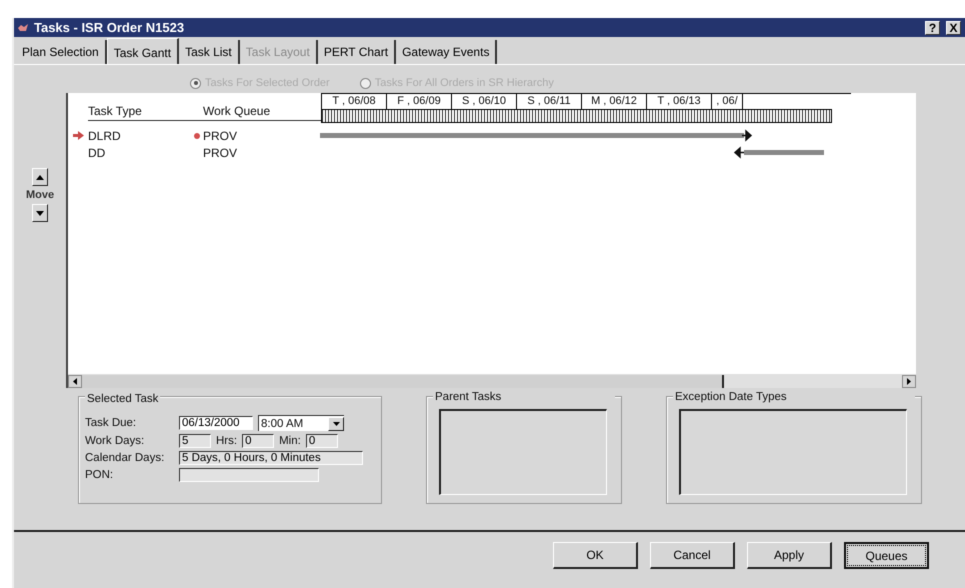 This screenshot has height=588, width=965. Describe the element at coordinates (237, 112) in the screenshot. I see `column-header: Work Queue` at that location.